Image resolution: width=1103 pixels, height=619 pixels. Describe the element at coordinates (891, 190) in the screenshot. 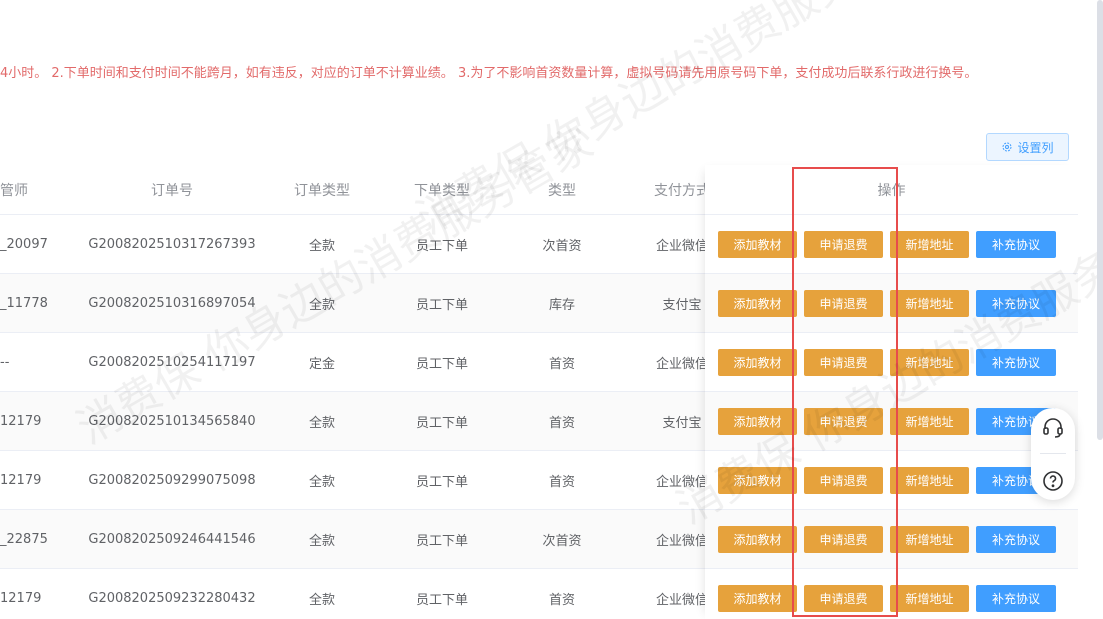

I see `header-actions: 操作` at that location.